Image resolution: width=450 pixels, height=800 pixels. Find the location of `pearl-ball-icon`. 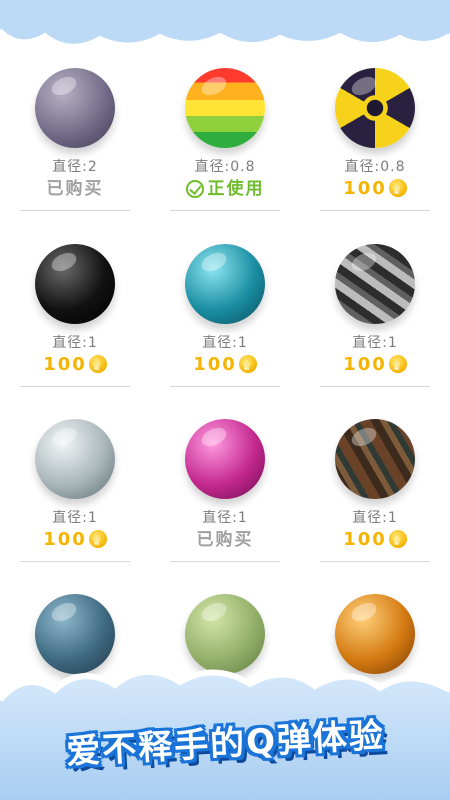

pearl-ball-icon is located at coordinates (75, 459).